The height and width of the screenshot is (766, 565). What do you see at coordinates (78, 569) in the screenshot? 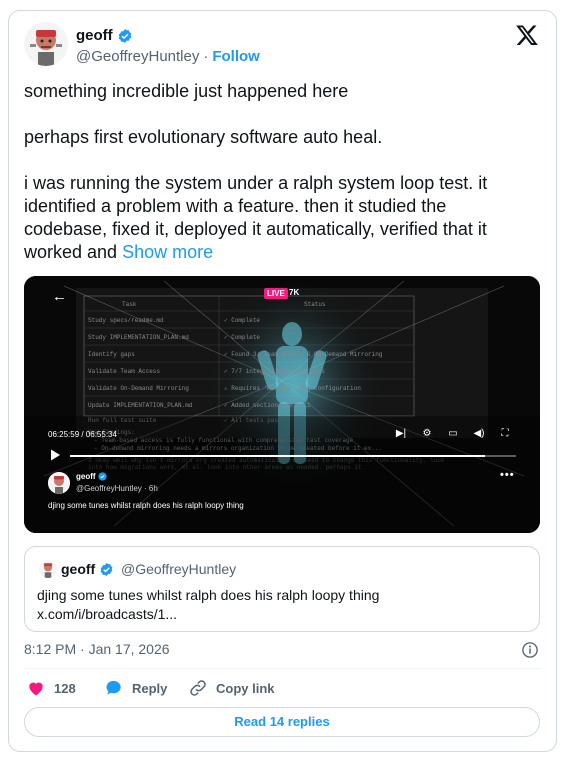
I see `quote-author-name-text: geoff` at bounding box center [78, 569].